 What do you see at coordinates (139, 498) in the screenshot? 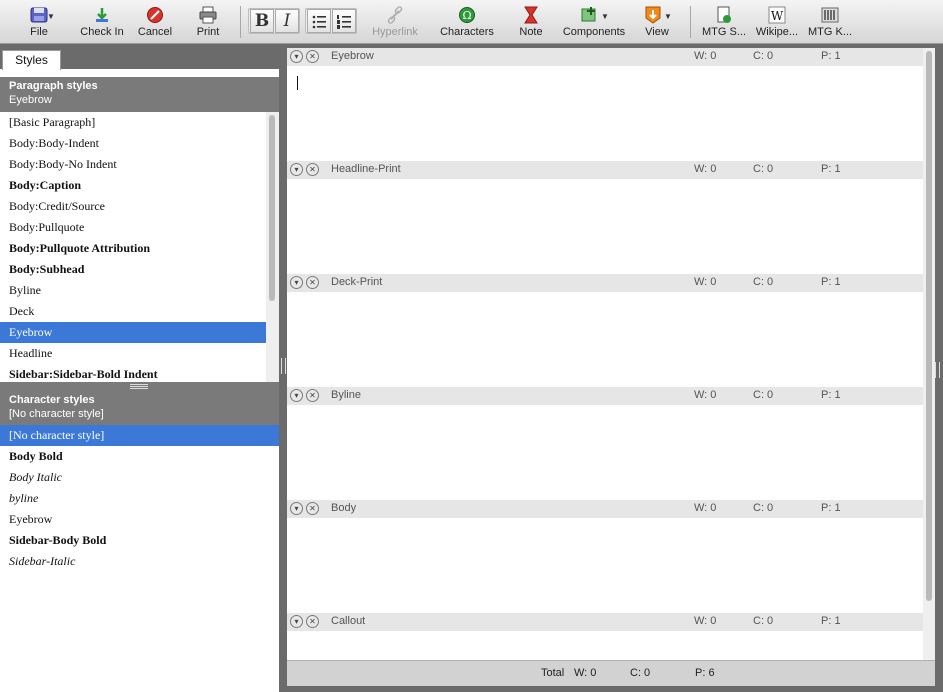
I see `style-item: byline` at bounding box center [139, 498].